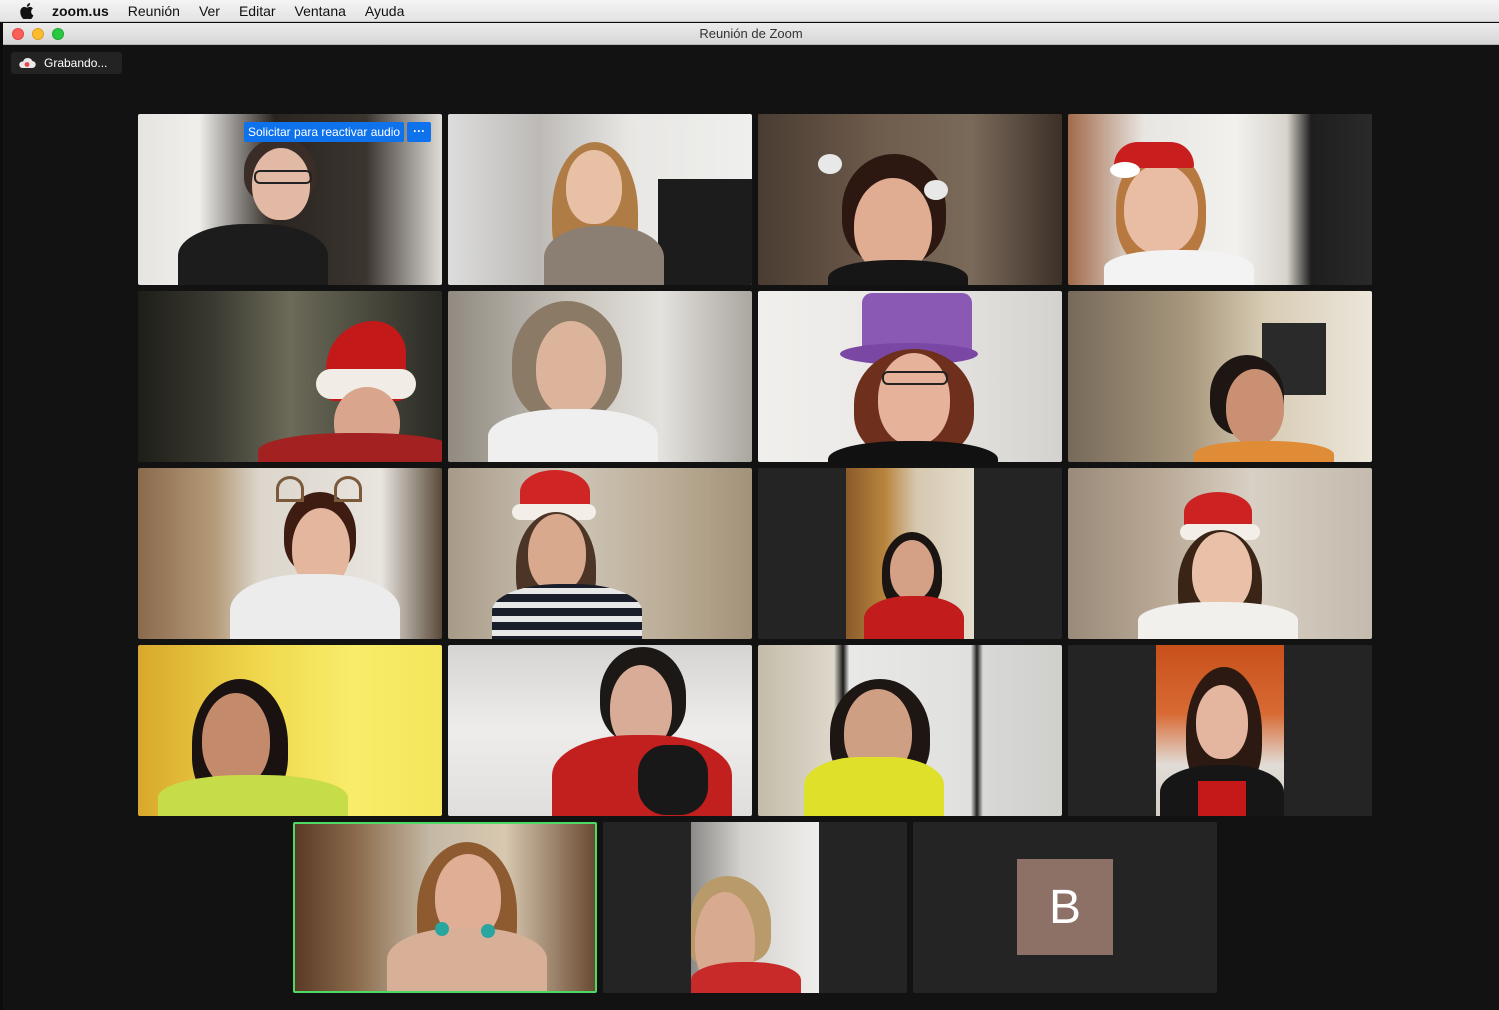  What do you see at coordinates (209, 11) in the screenshot?
I see `menu-ver: Ver` at bounding box center [209, 11].